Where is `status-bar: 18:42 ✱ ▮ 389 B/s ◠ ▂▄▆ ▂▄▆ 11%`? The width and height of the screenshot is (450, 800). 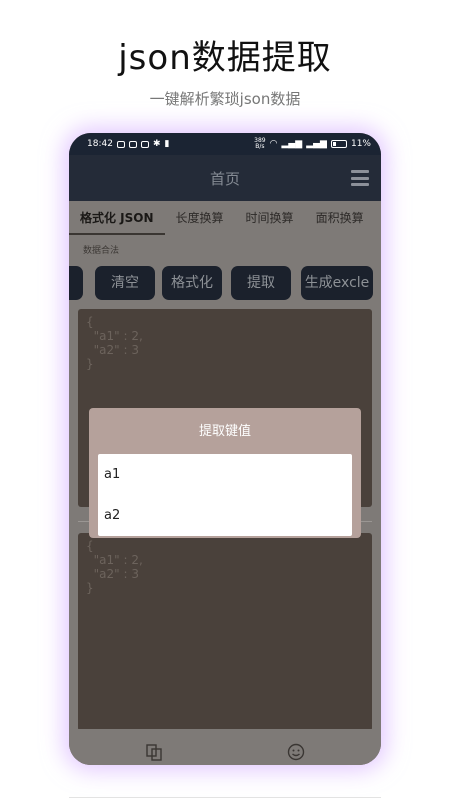
status-bar: 18:42 ✱ ▮ 389 B/s ◠ ▂▄▆ ▂▄▆ 11% is located at coordinates (225, 144).